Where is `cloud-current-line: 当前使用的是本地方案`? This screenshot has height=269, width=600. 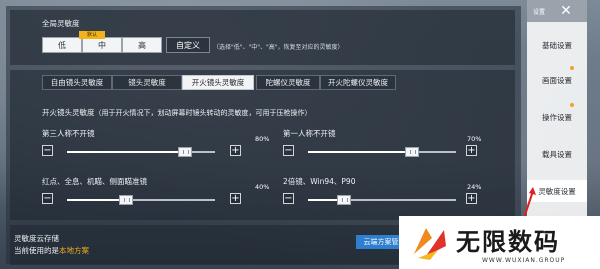 cloud-current-line: 当前使用的是本地方案 is located at coordinates (51, 250).